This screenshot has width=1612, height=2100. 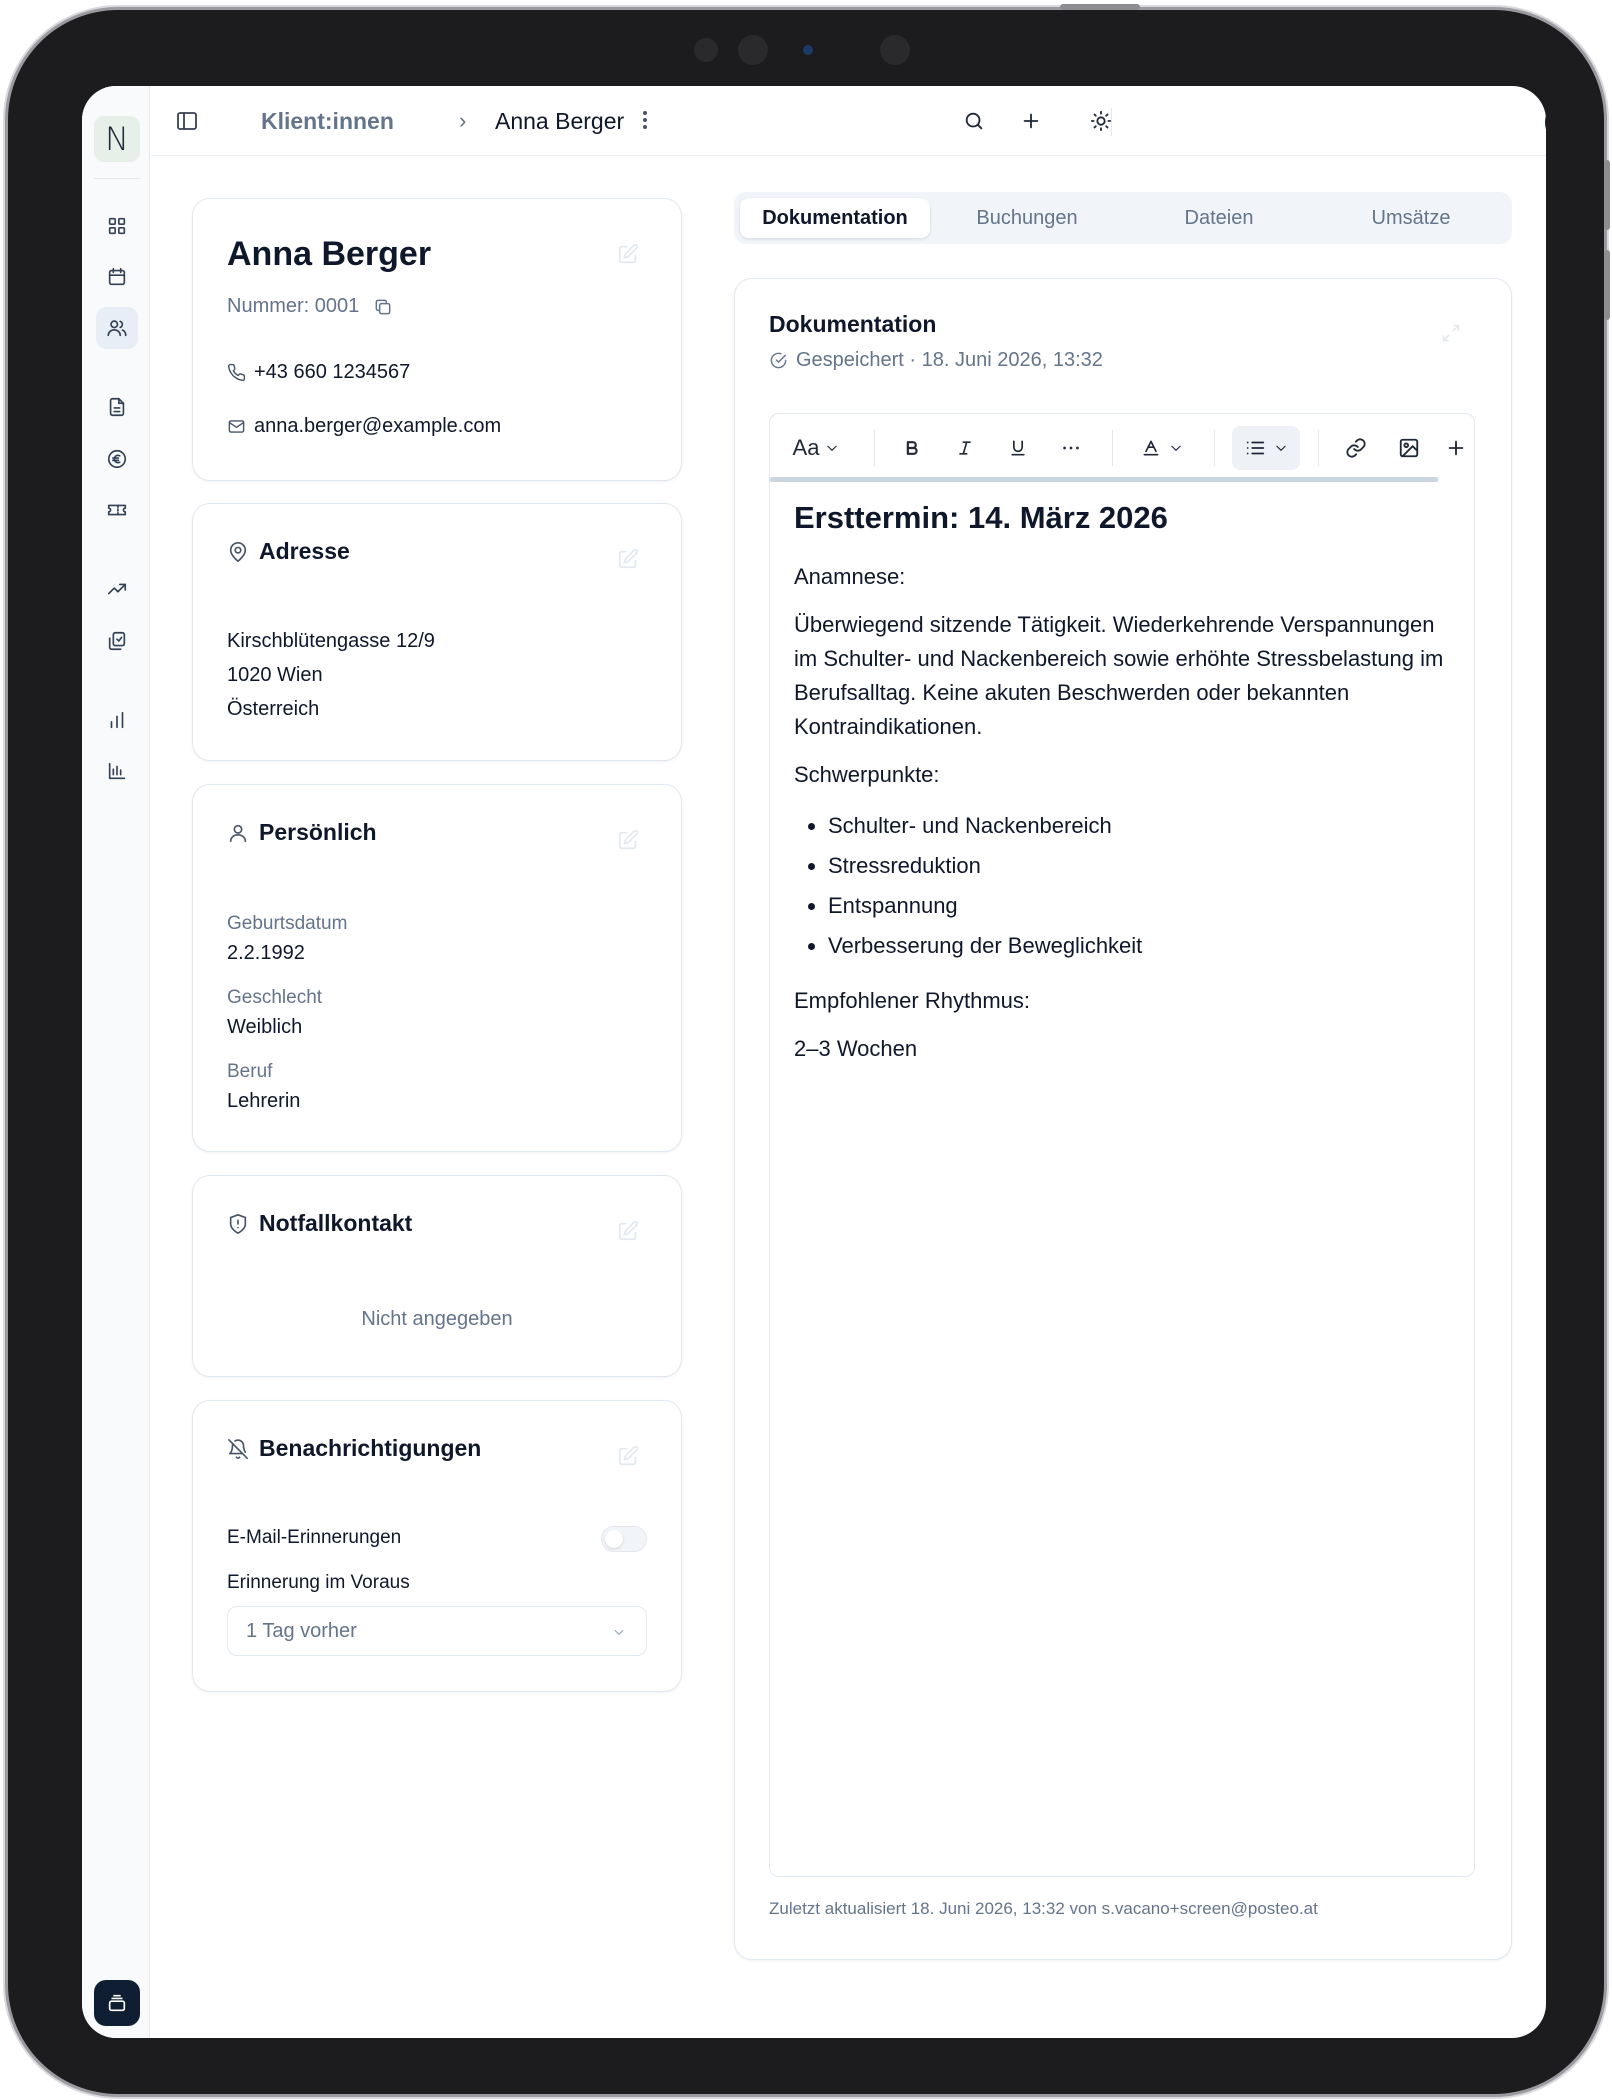 What do you see at coordinates (238, 551) in the screenshot?
I see `map-pin-icon` at bounding box center [238, 551].